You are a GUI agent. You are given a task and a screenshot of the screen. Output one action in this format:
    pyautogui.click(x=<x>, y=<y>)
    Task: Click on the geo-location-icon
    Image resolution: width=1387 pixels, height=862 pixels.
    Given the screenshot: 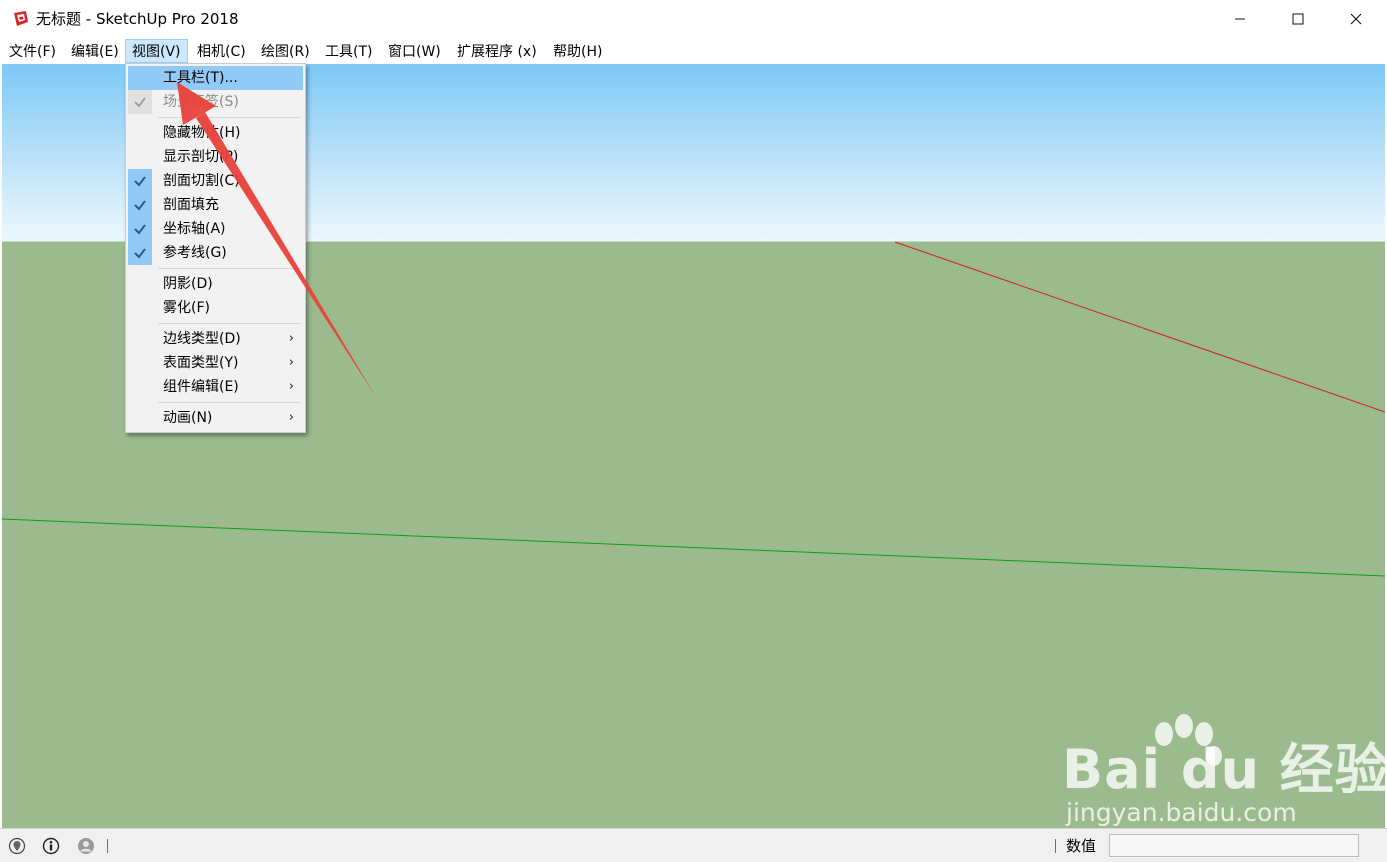 What is the action you would take?
    pyautogui.click(x=17, y=846)
    